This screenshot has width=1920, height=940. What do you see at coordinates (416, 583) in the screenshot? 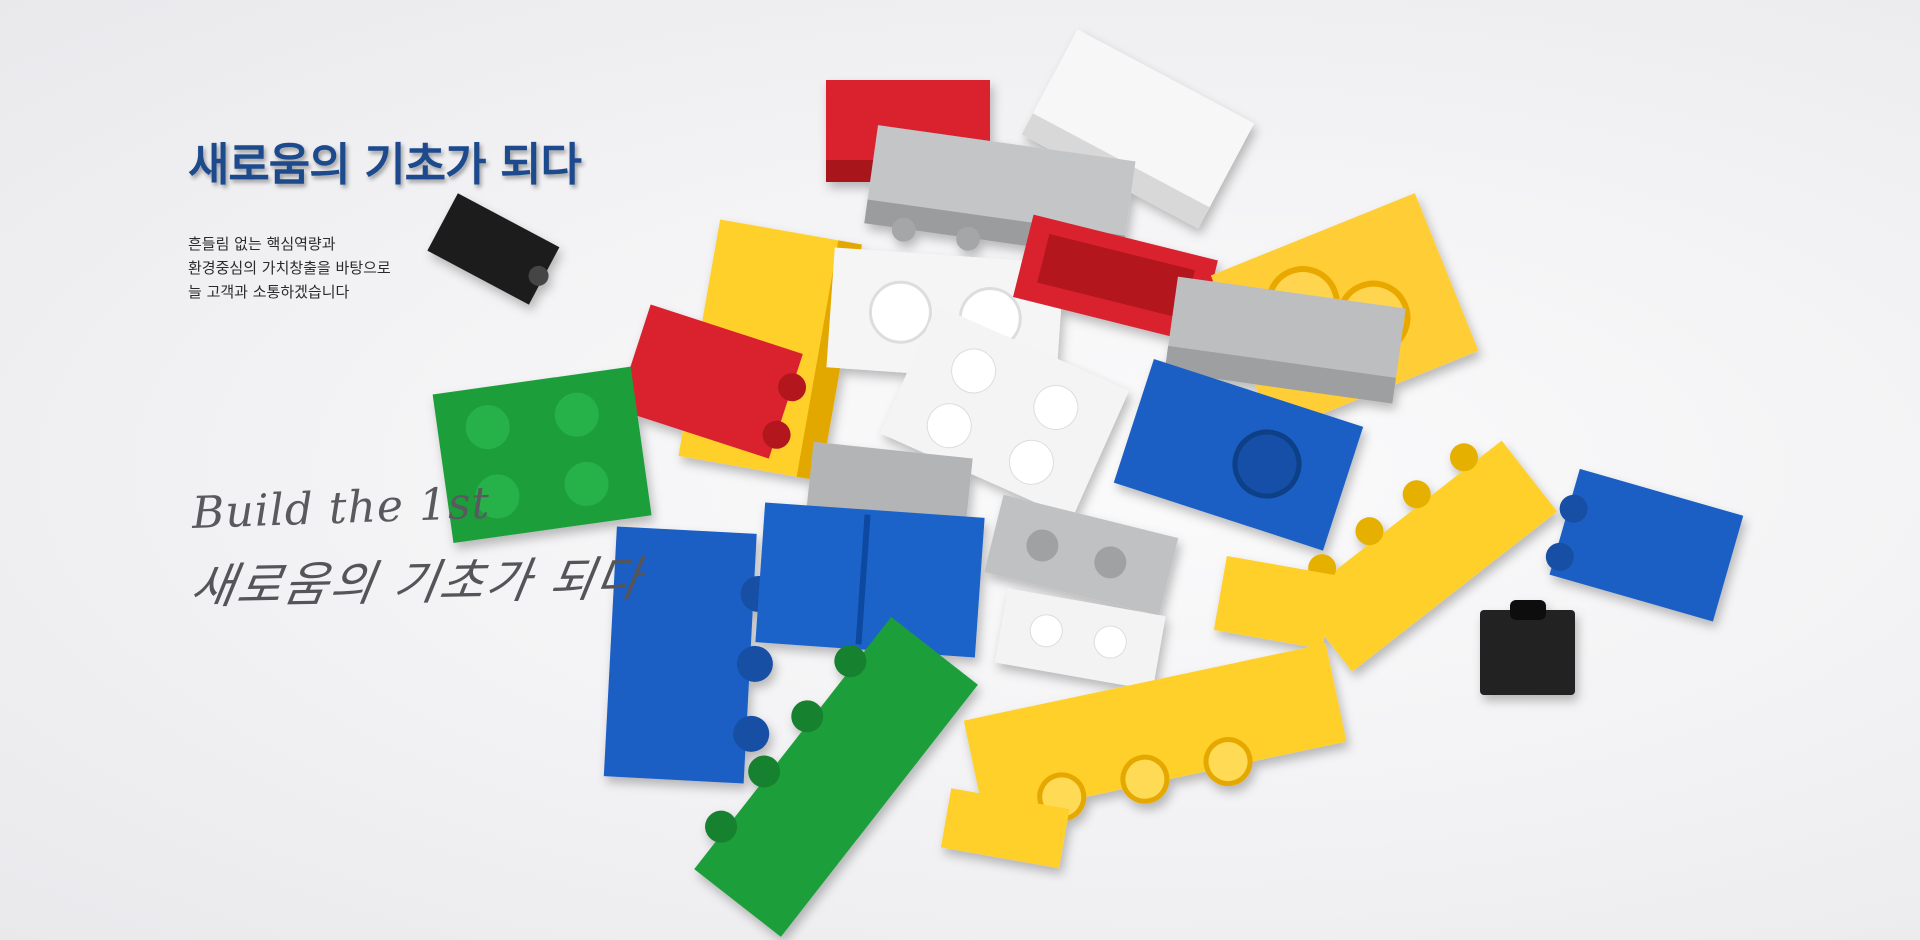
I see `script-korean: 새로움의 기초가 되다` at bounding box center [416, 583].